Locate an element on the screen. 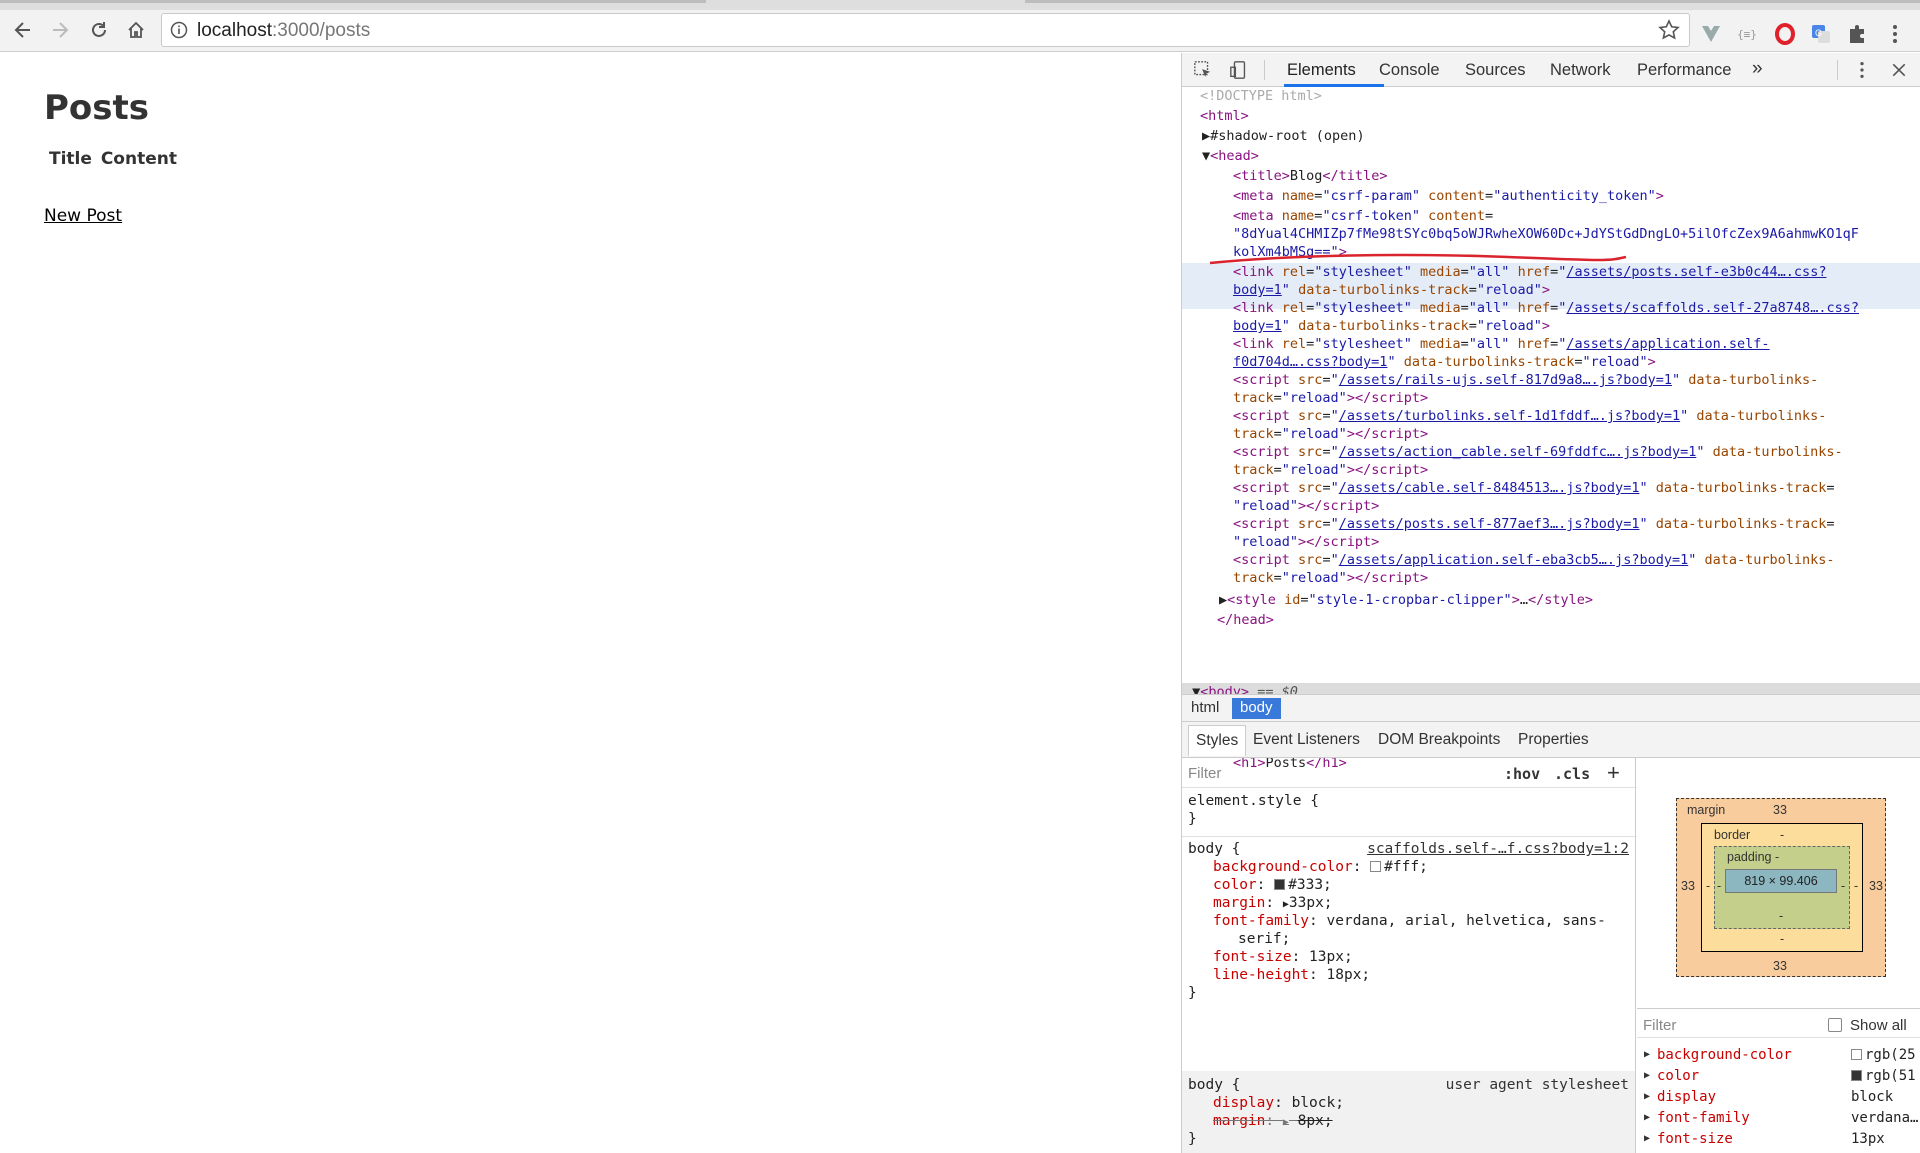 The height and width of the screenshot is (1153, 1920). browser-toolbar: localhost:3000/posts {≡} G is located at coordinates (960, 31).